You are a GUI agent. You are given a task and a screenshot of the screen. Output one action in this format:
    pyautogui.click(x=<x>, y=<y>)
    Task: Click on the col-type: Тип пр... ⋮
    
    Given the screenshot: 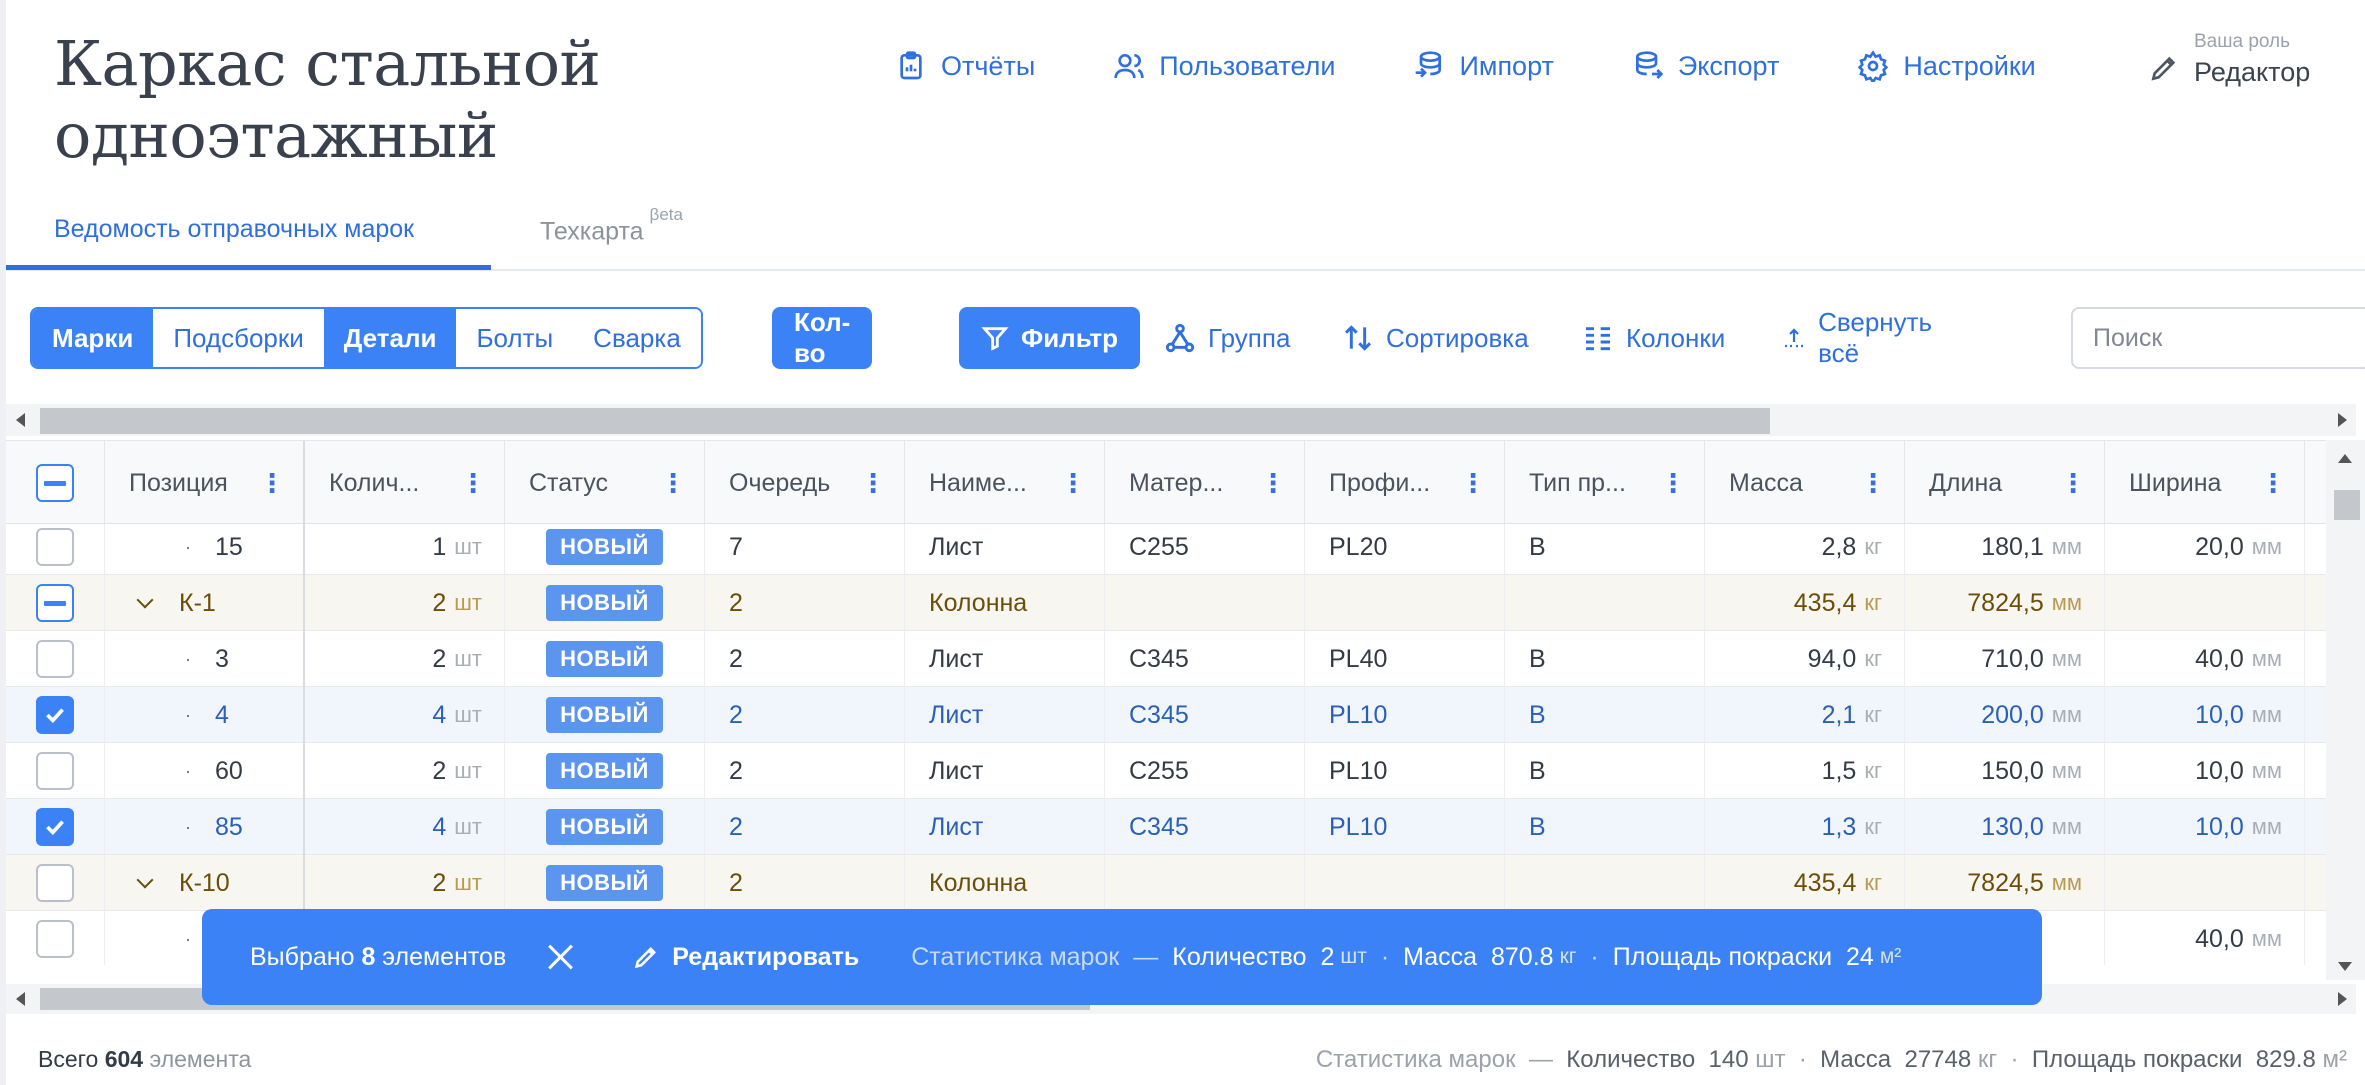 What is the action you would take?
    pyautogui.click(x=1605, y=483)
    